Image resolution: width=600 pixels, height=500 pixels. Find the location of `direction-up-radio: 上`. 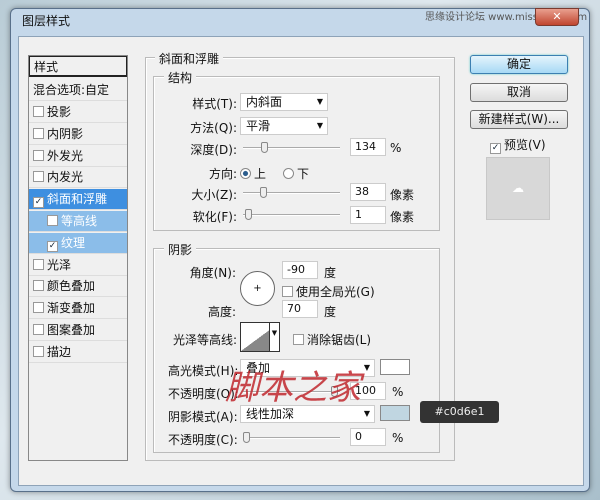

direction-up-radio: 上 is located at coordinates (253, 173).